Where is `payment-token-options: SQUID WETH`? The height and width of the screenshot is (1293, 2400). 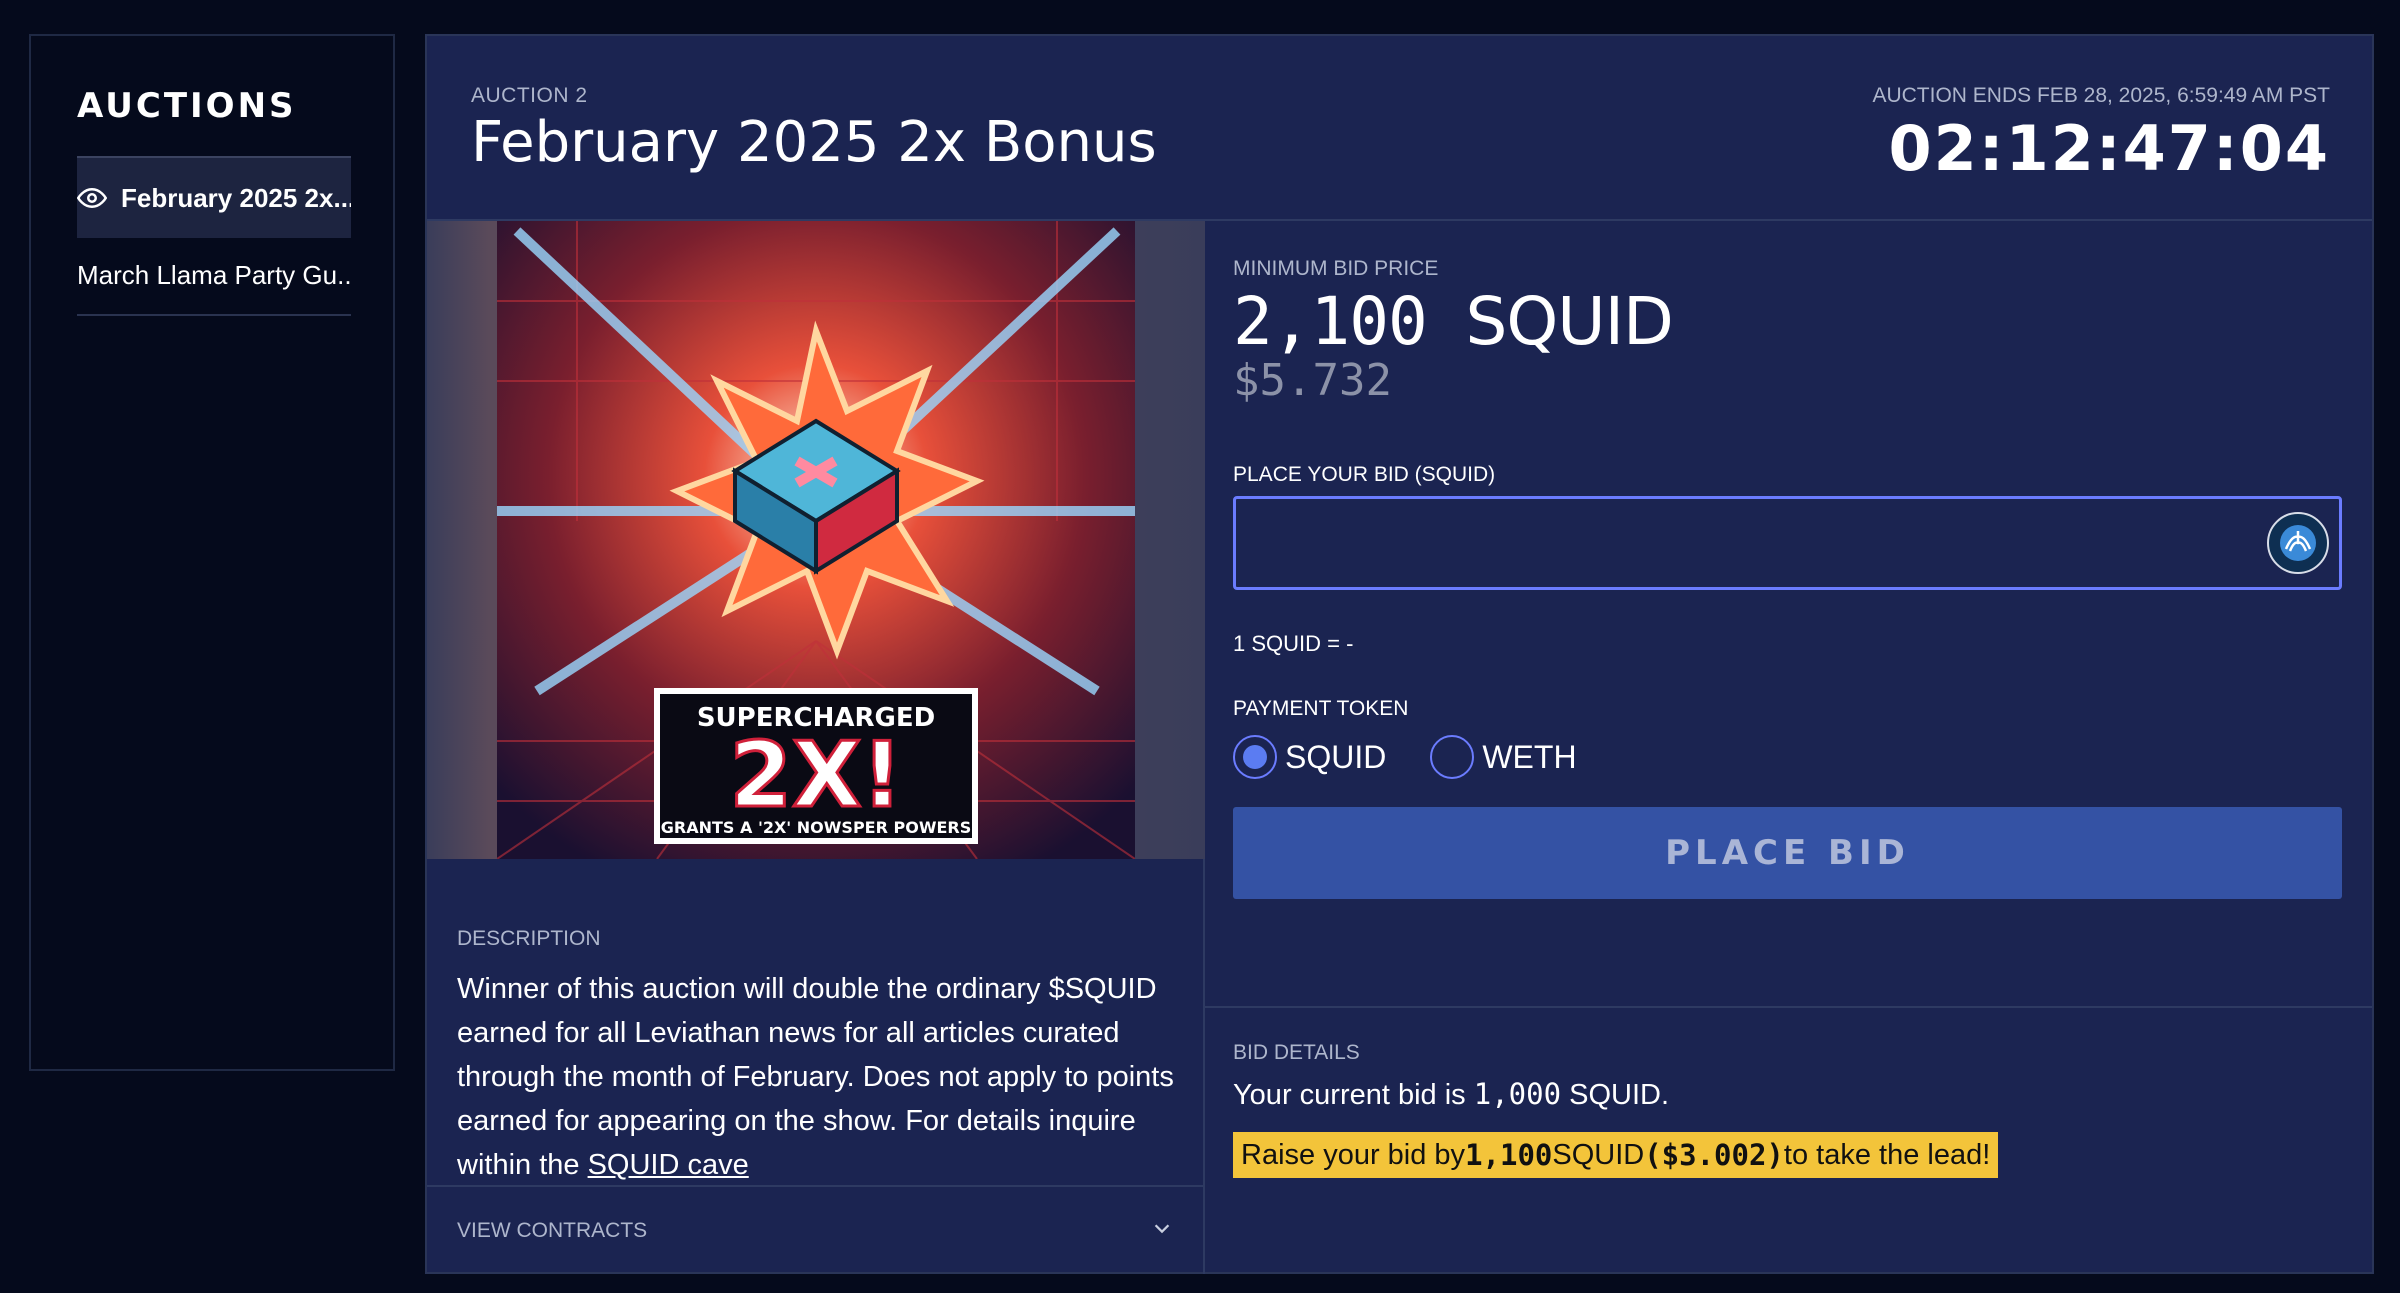
payment-token-options: SQUID WETH is located at coordinates (1405, 757).